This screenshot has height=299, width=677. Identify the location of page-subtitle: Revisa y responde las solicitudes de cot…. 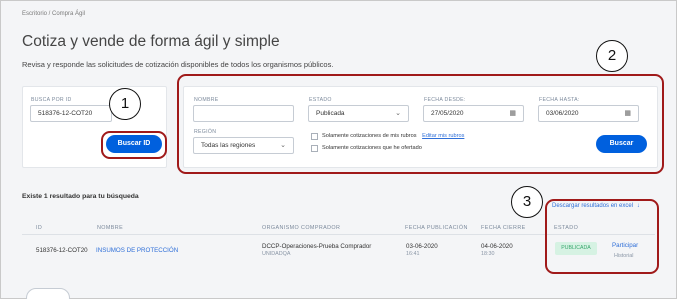
(178, 64).